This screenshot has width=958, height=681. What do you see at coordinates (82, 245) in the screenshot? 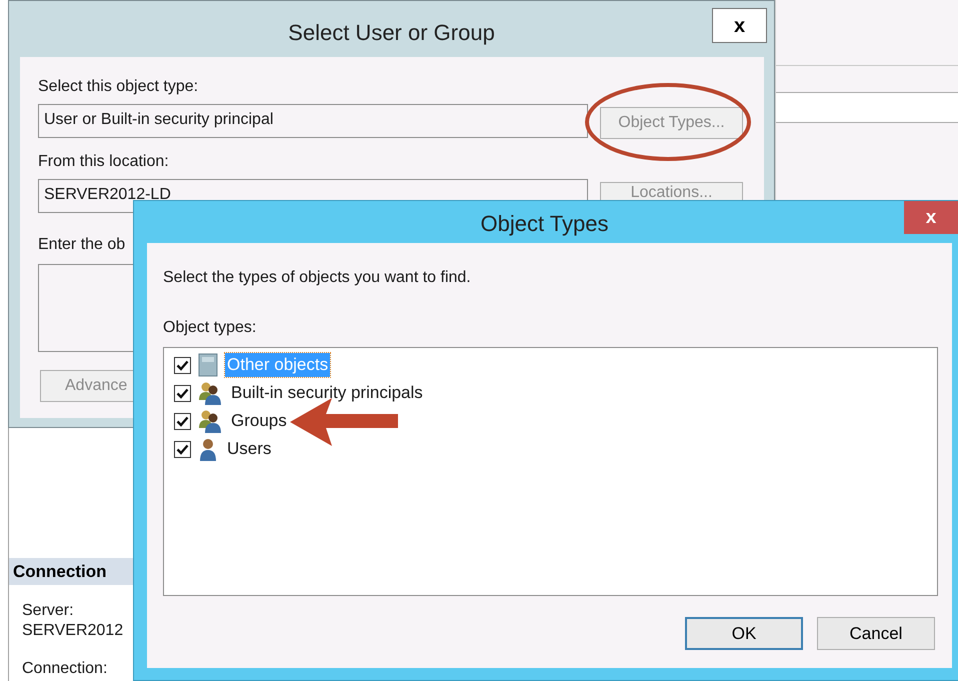
I see `field-label: Enter the ob` at bounding box center [82, 245].